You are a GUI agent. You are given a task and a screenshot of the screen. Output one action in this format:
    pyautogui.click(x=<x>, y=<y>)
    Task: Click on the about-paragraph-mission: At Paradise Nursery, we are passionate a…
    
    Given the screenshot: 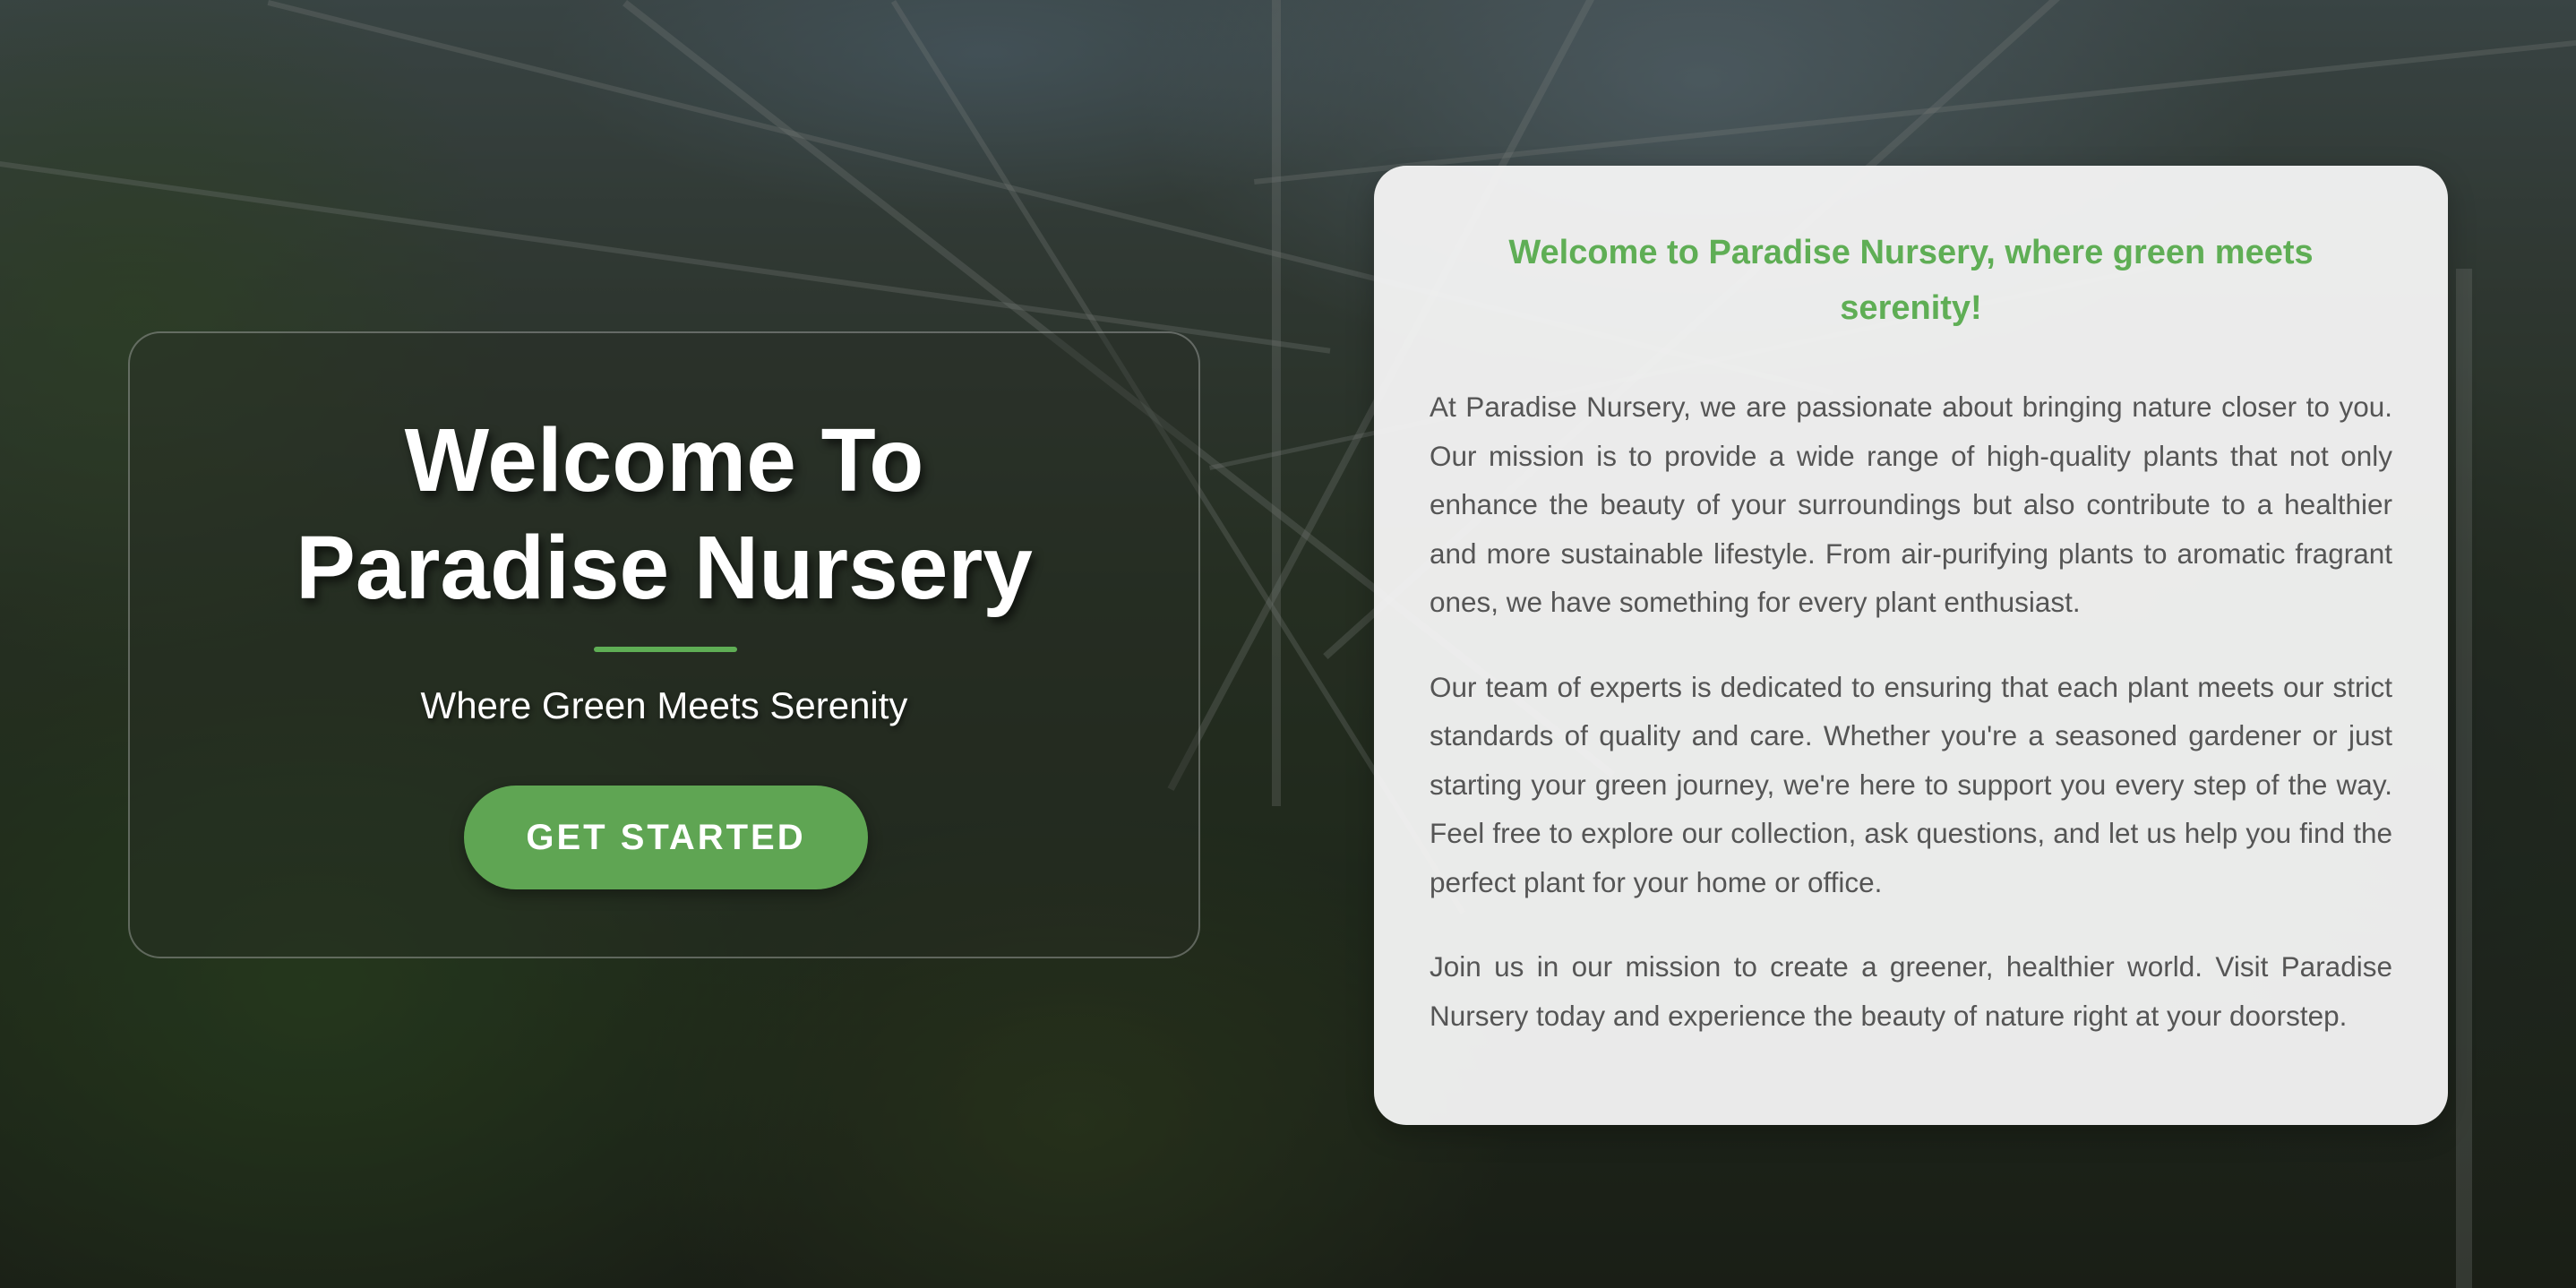 What is the action you would take?
    pyautogui.click(x=1911, y=504)
    